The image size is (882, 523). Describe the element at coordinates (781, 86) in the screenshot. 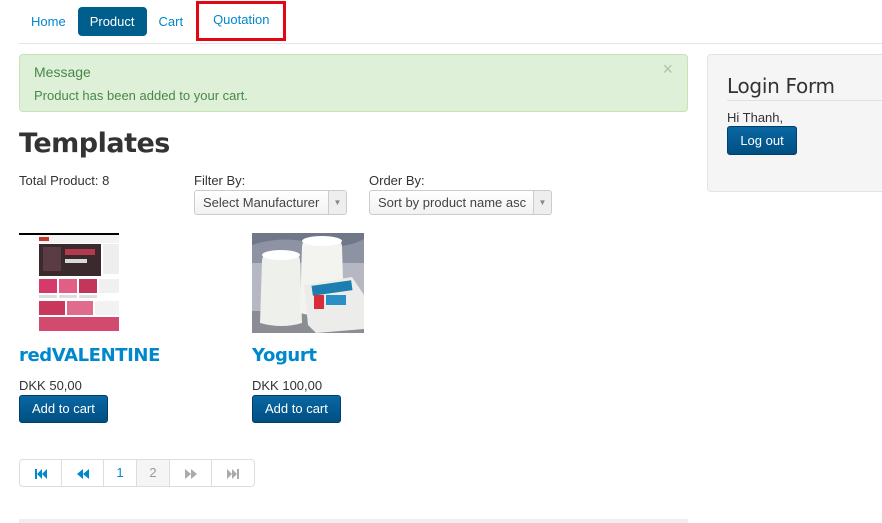

I see `login-title: Login Form` at that location.